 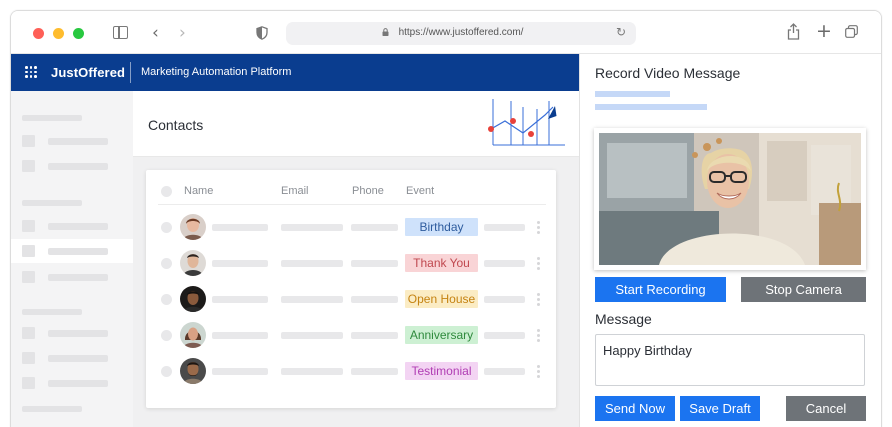 What do you see at coordinates (668, 73) in the screenshot?
I see `panel-title: Record Video Message` at bounding box center [668, 73].